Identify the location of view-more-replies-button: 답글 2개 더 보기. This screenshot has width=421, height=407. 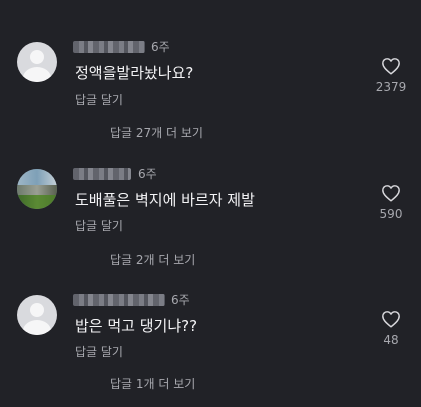
(152, 260).